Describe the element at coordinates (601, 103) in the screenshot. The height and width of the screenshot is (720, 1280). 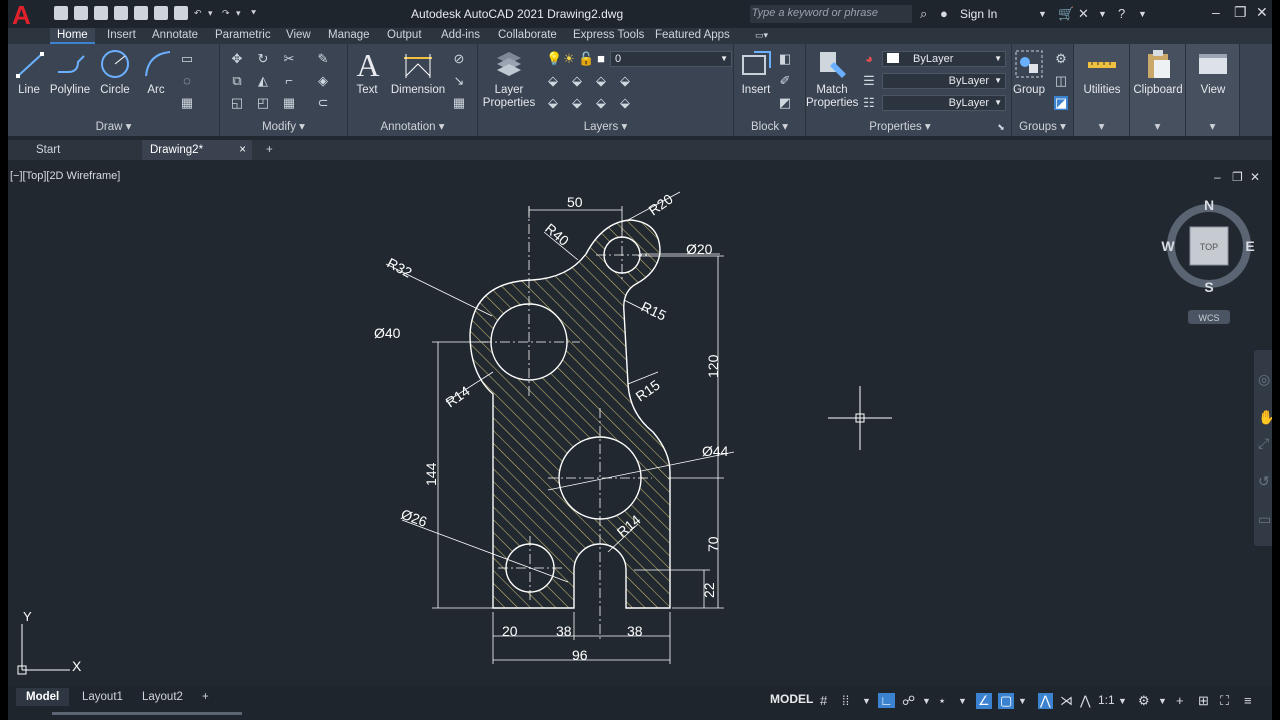
I see `layer-walk-icon: ⬙` at that location.